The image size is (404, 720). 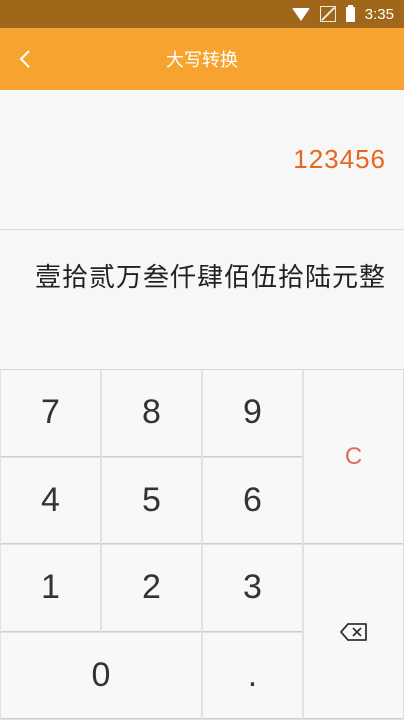 I want to click on key-0: 0, so click(x=101, y=675).